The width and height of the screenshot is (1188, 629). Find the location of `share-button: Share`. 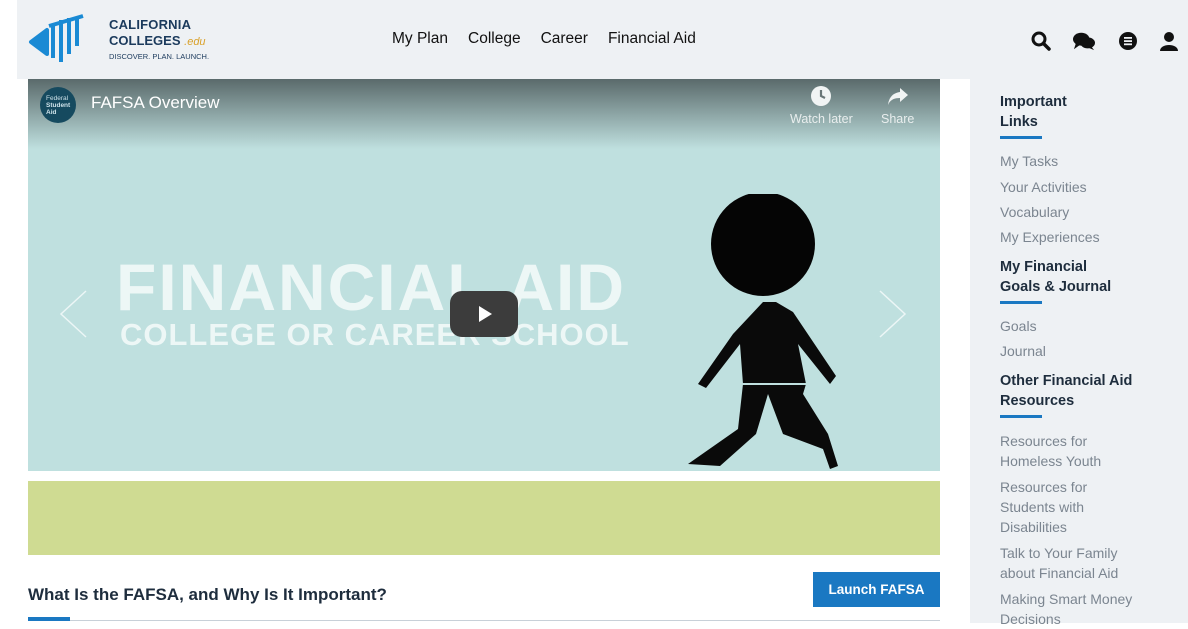

share-button: Share is located at coordinates (897, 105).